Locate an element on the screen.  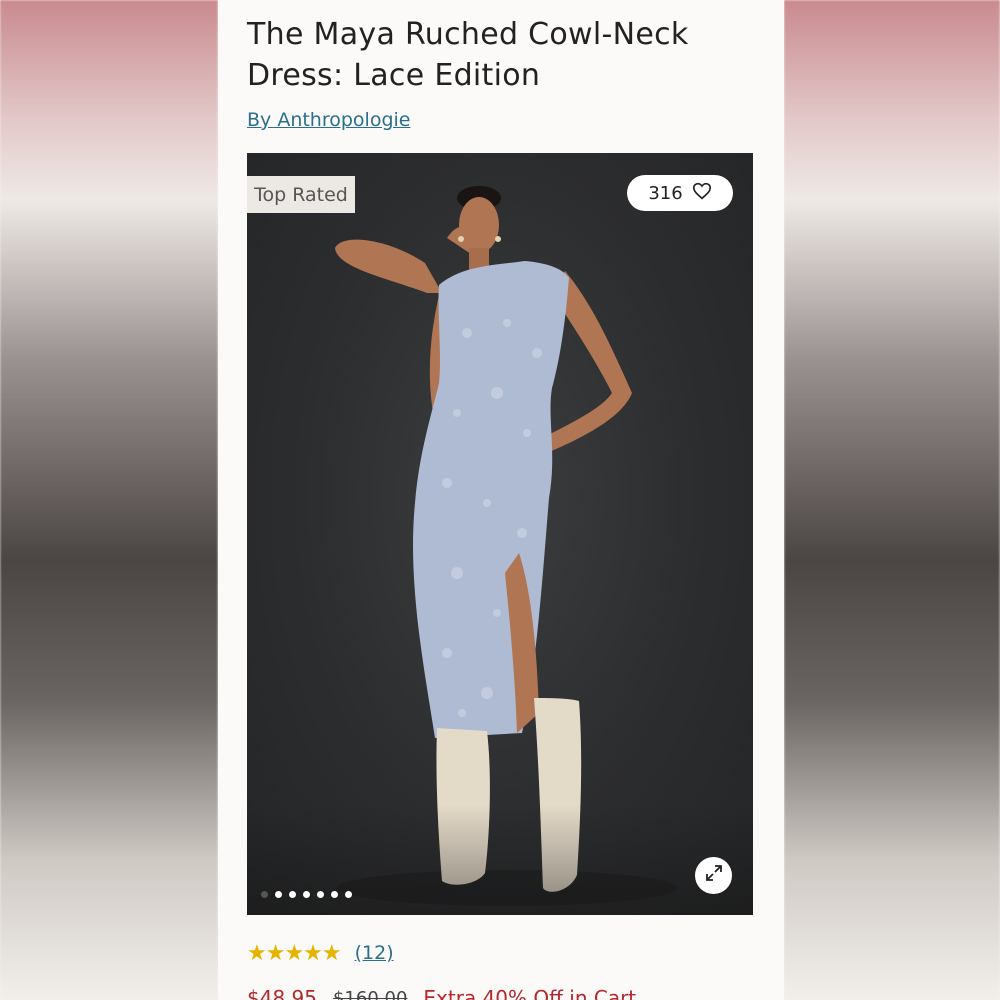
promo-text: Extra 40% Off in Cart is located at coordinates (530, 993).